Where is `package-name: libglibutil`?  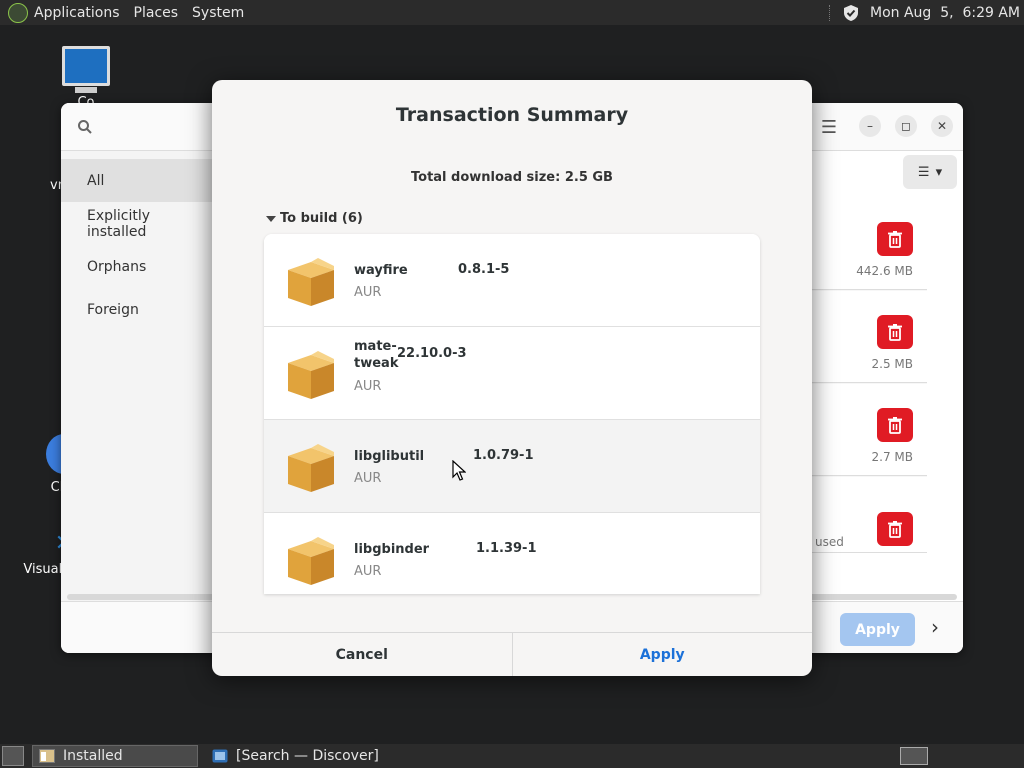 package-name: libglibutil is located at coordinates (389, 456).